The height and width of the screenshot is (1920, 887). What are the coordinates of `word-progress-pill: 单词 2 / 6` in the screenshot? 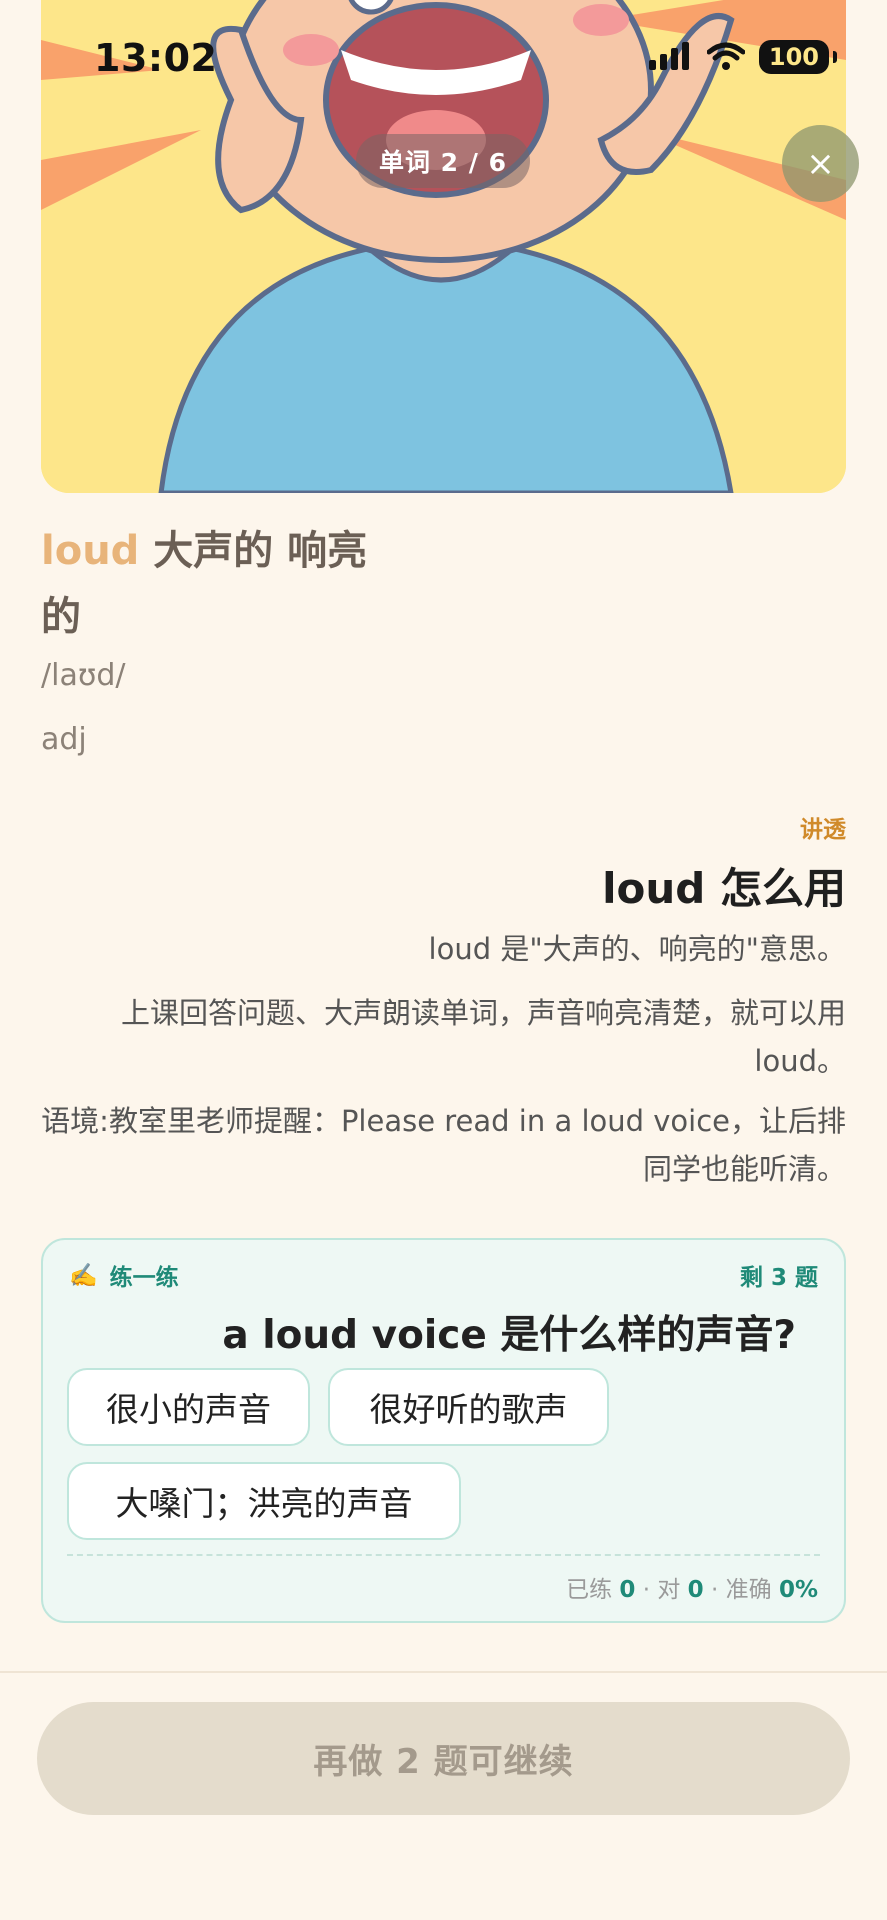 It's located at (443, 161).